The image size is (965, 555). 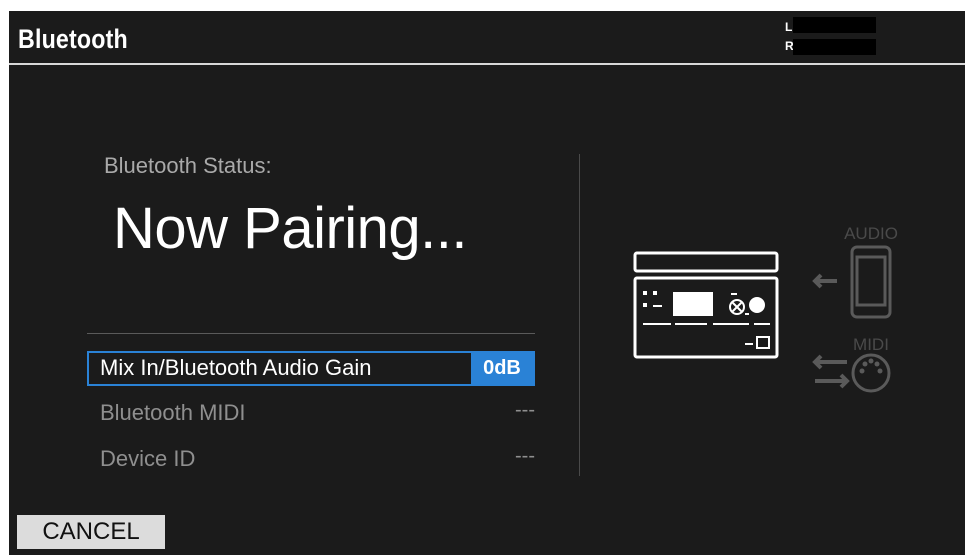 I want to click on section-divider, so click(x=311, y=333).